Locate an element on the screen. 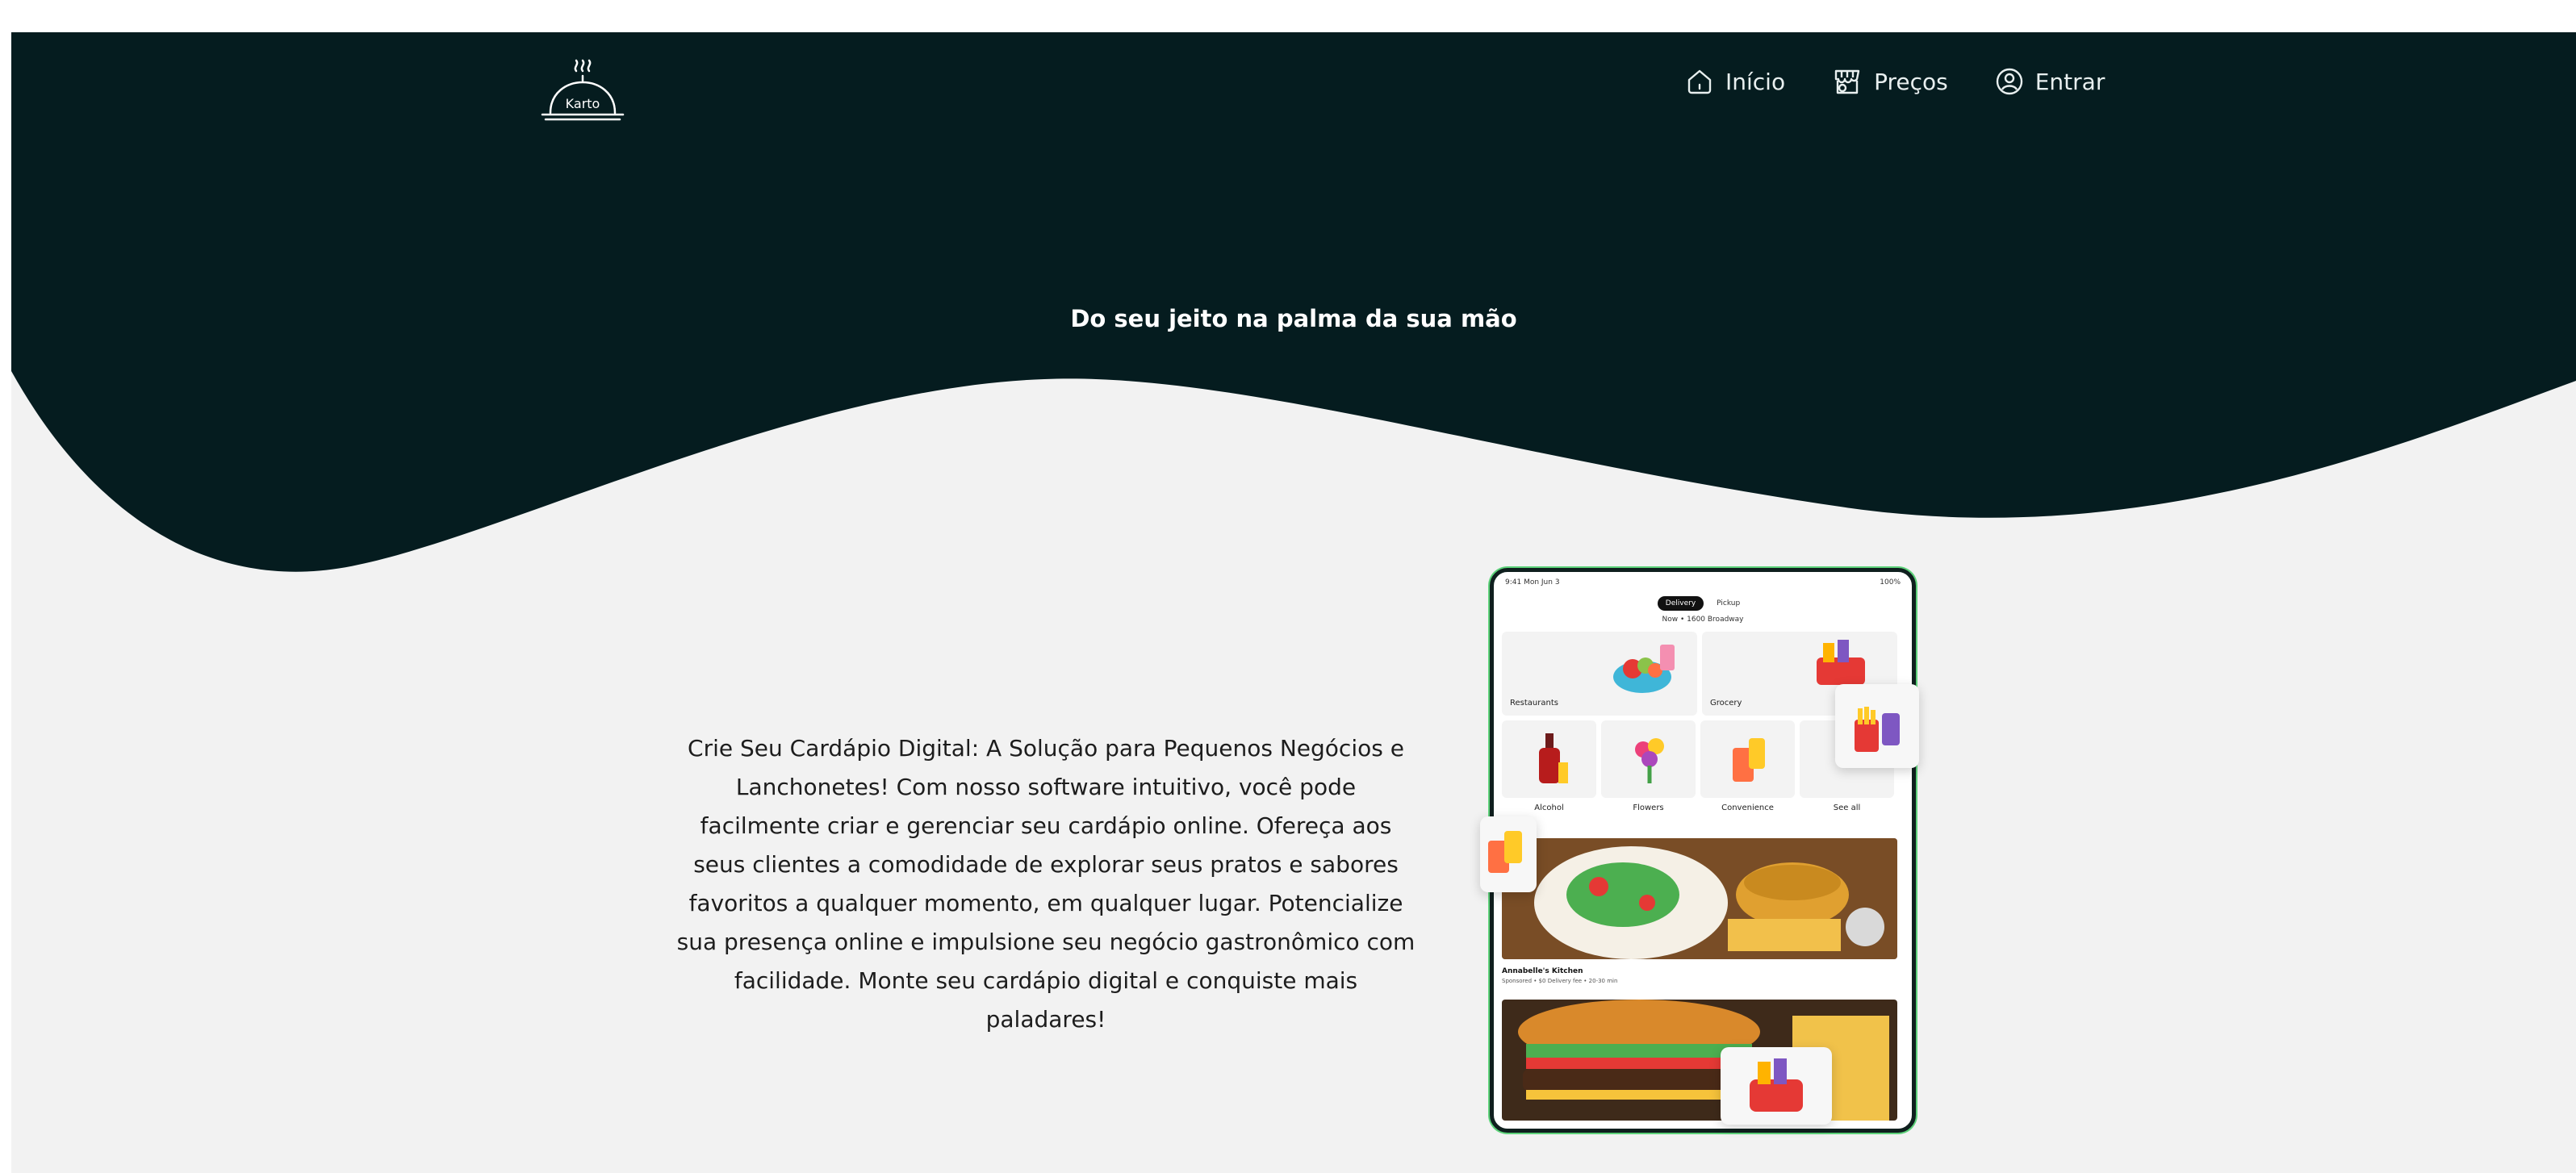 This screenshot has height=1173, width=2576. mockup-tab-delivery: Delivery is located at coordinates (1680, 603).